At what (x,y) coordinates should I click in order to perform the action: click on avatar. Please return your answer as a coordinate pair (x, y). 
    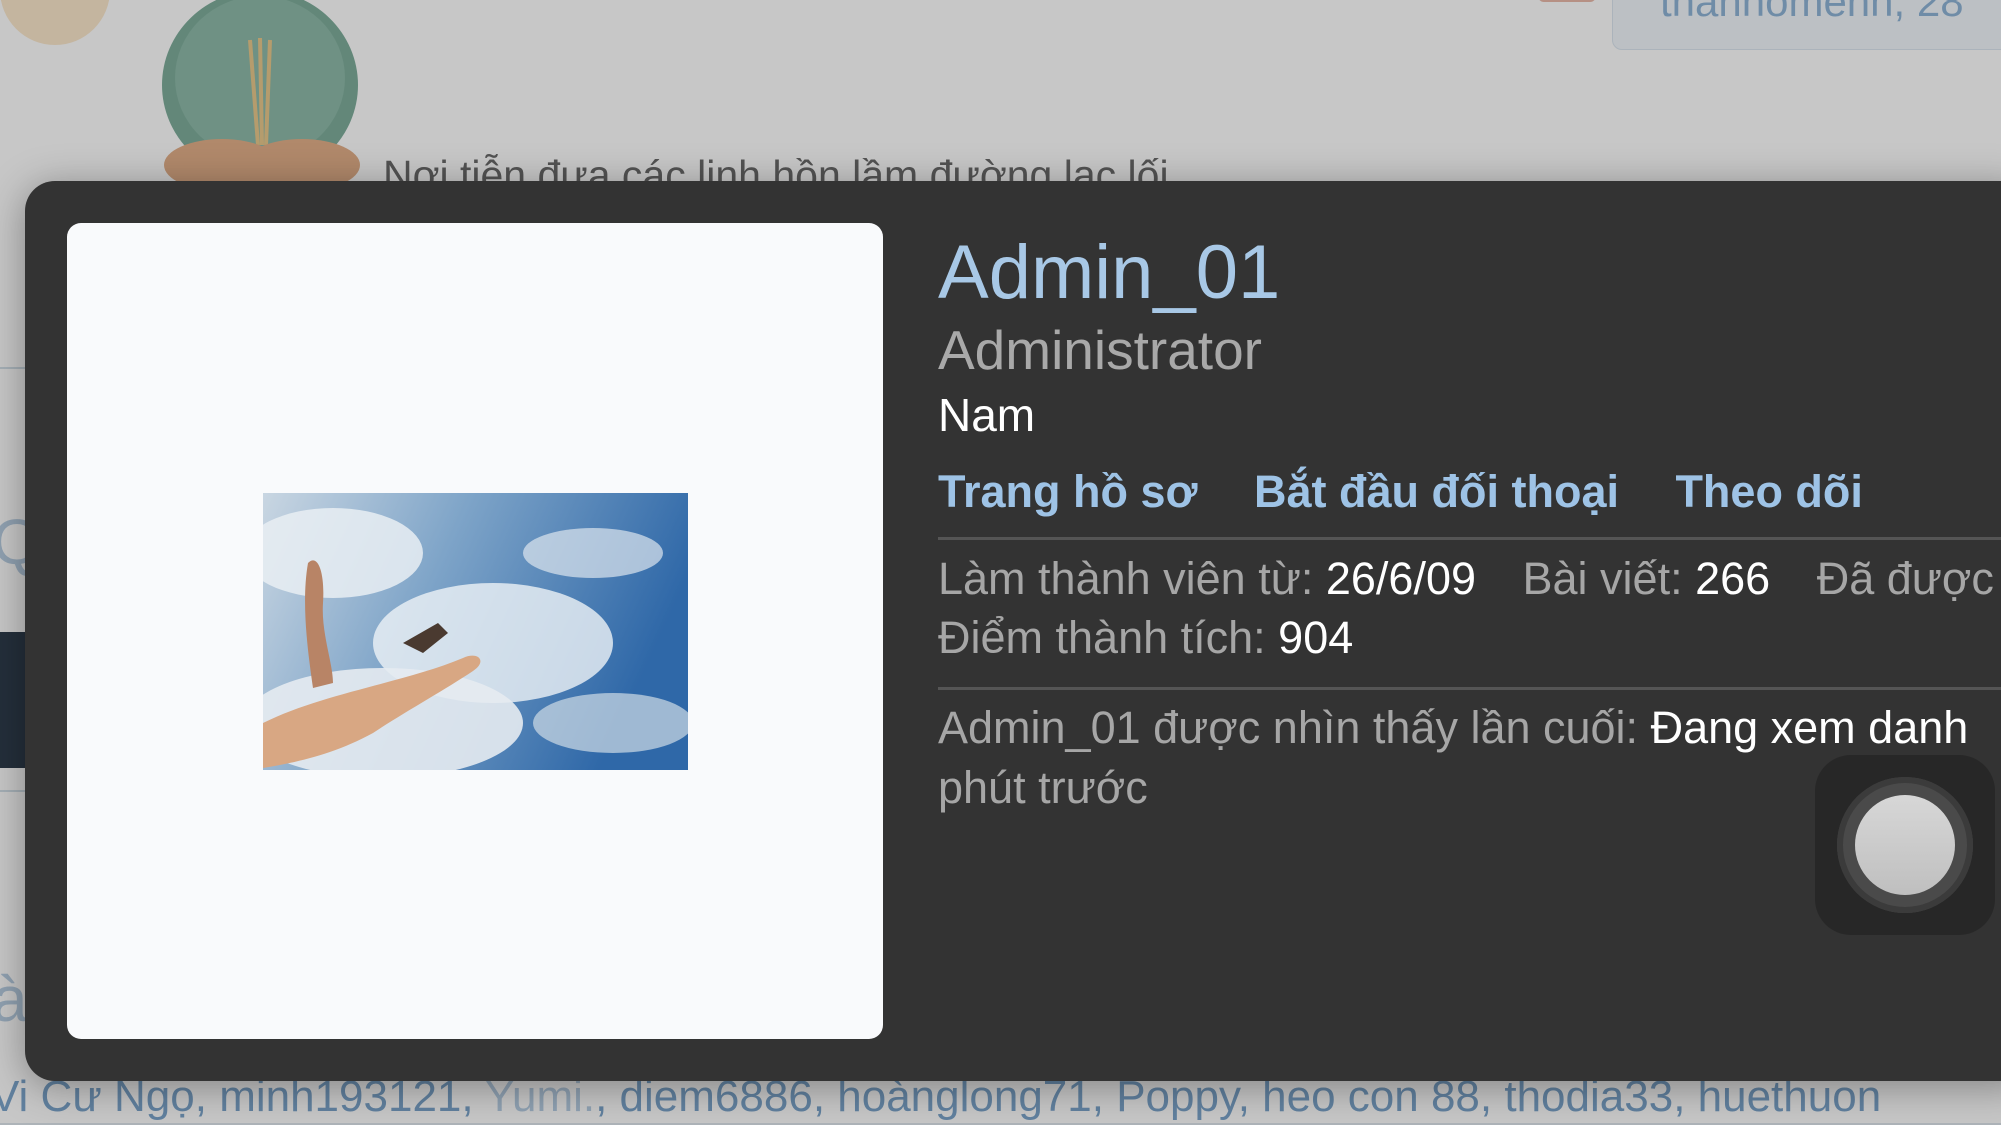
    Looking at the image, I should click on (475, 631).